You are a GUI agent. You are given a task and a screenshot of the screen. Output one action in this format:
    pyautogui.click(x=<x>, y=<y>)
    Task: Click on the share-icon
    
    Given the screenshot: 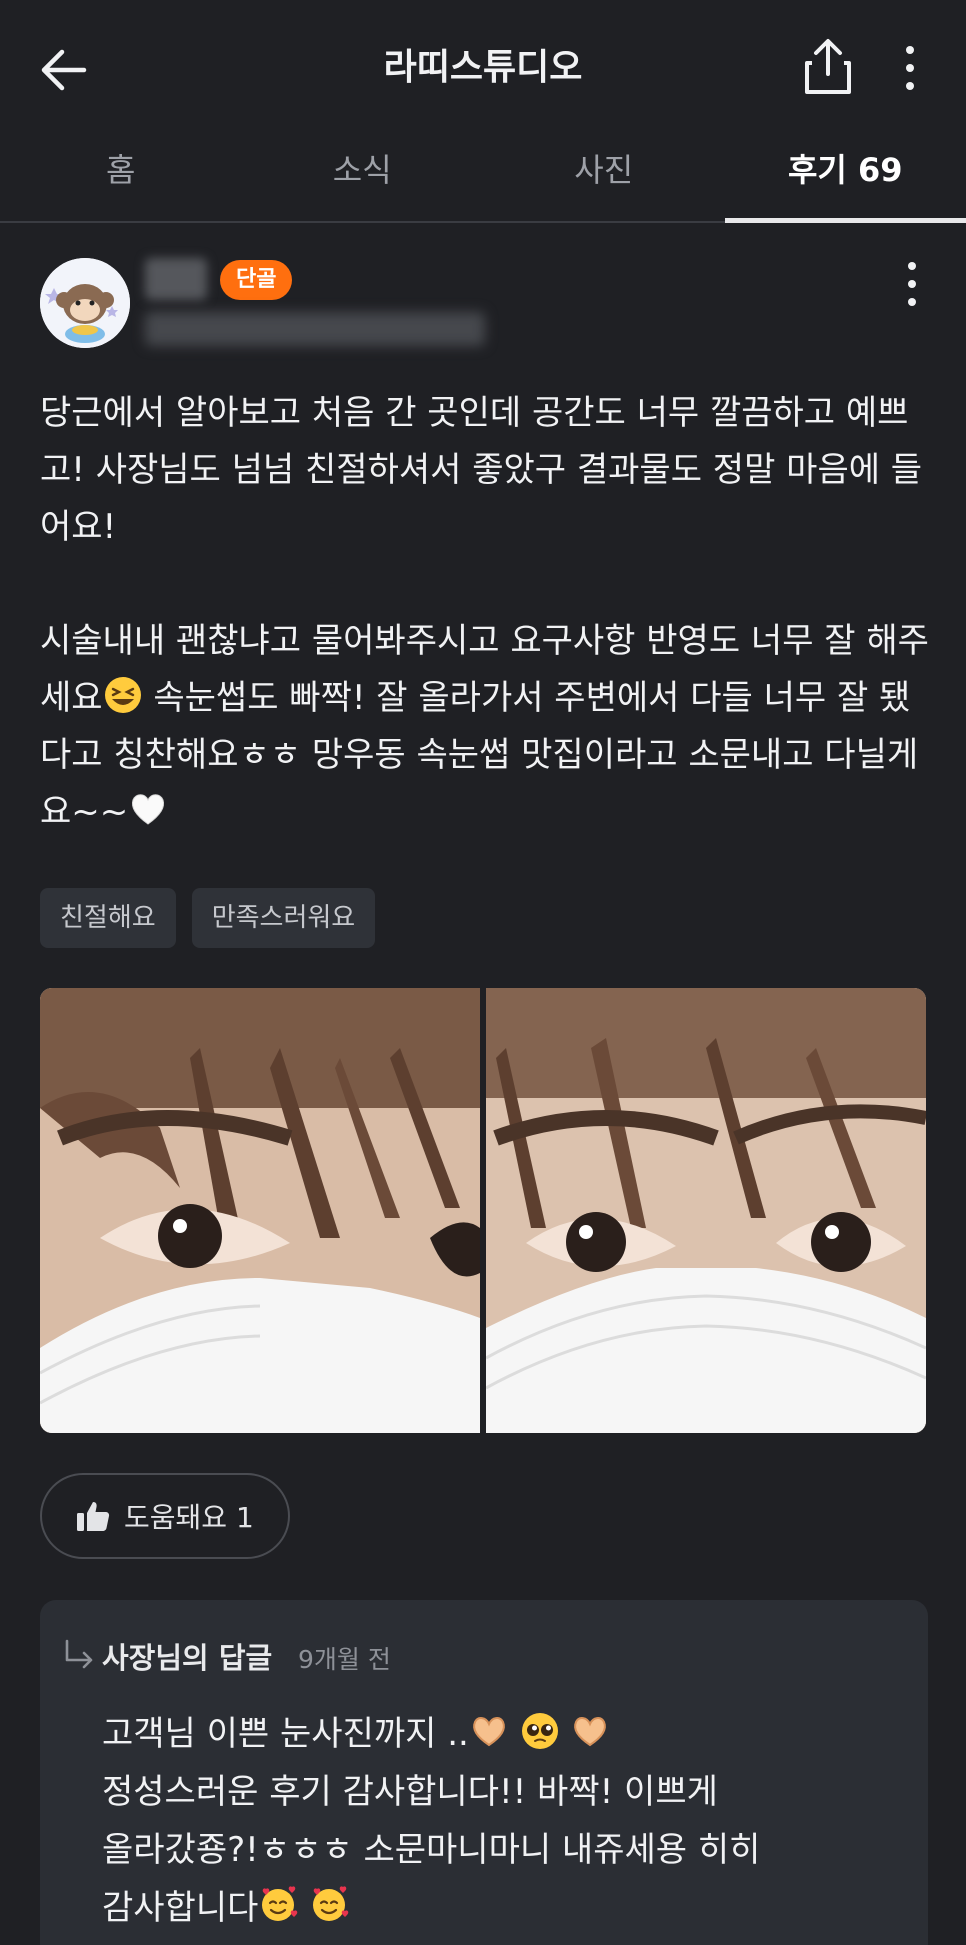 What is the action you would take?
    pyautogui.click(x=828, y=67)
    